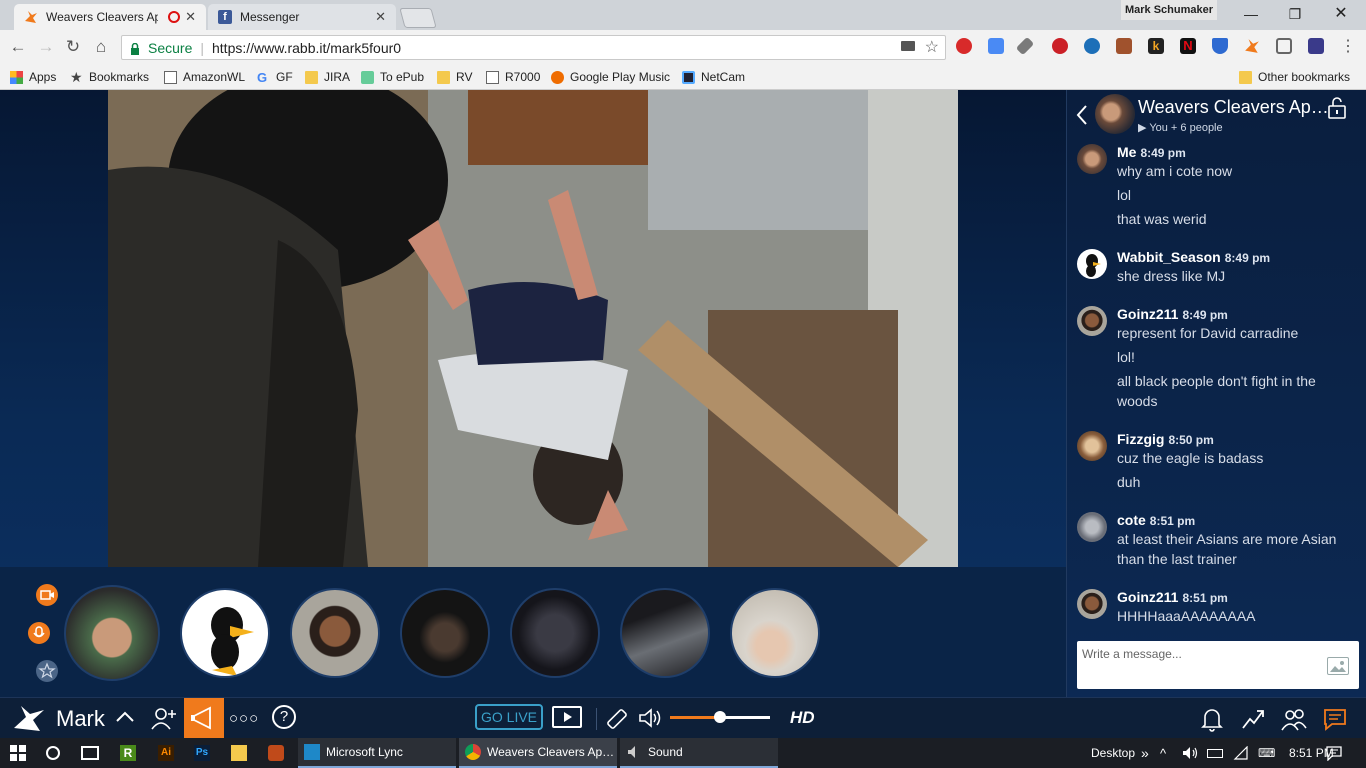 The image size is (1366, 768). I want to click on user-name-label: Mark, so click(80, 719).